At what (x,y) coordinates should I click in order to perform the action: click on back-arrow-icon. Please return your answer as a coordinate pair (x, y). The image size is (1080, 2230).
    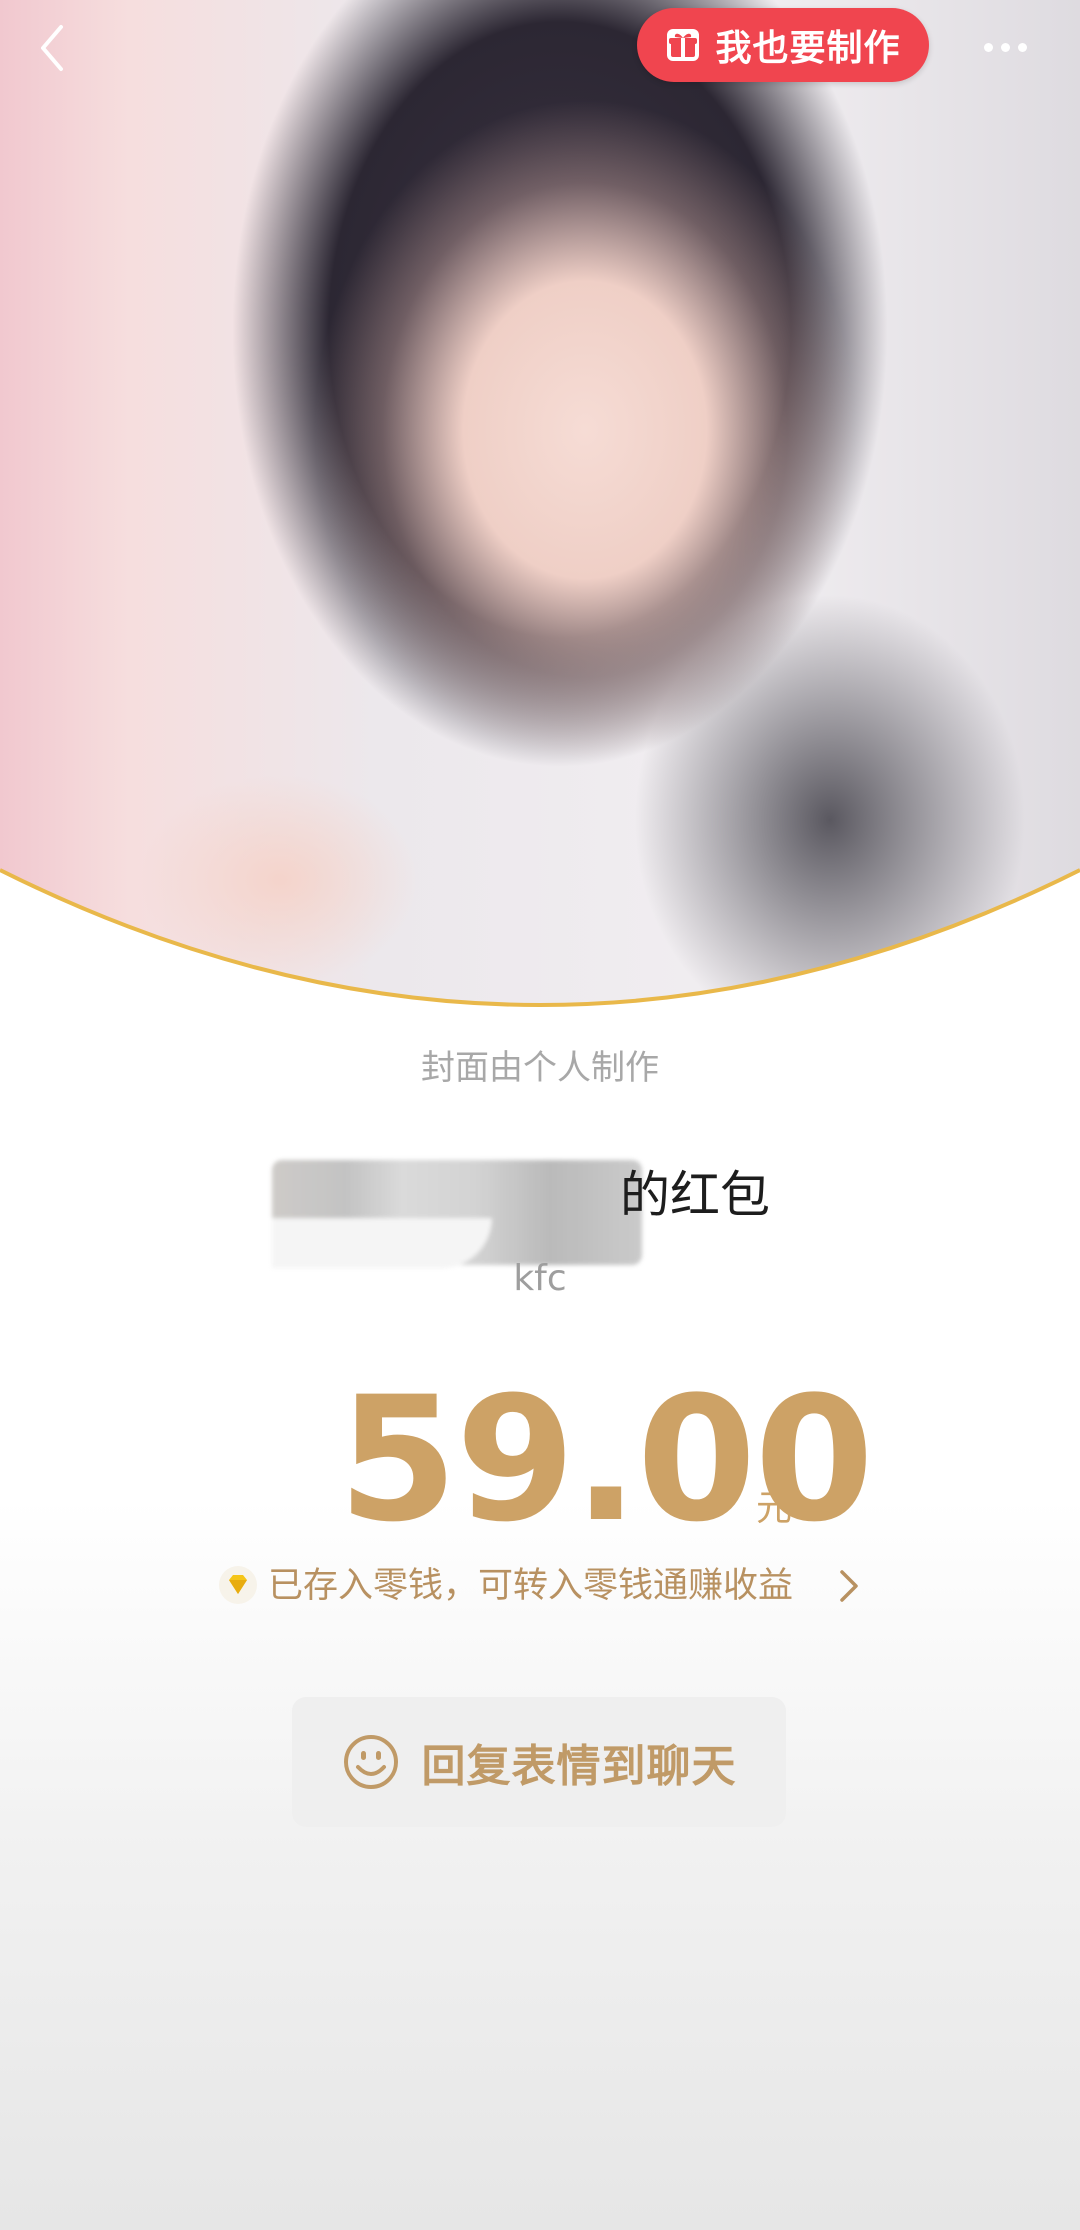
    Looking at the image, I should click on (52, 48).